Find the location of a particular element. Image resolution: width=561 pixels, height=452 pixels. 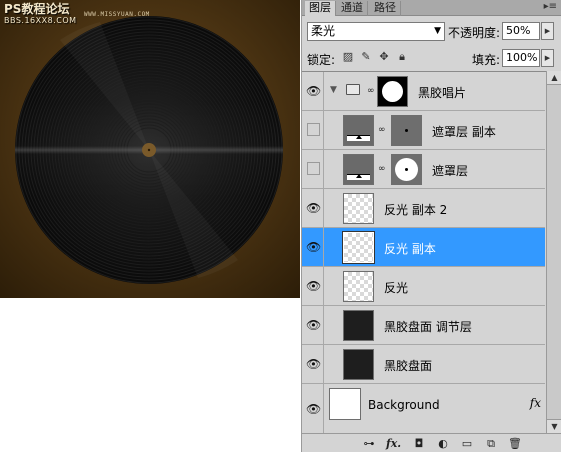

layer-row: 👁︎ 反光 副本 2 is located at coordinates (423, 208).